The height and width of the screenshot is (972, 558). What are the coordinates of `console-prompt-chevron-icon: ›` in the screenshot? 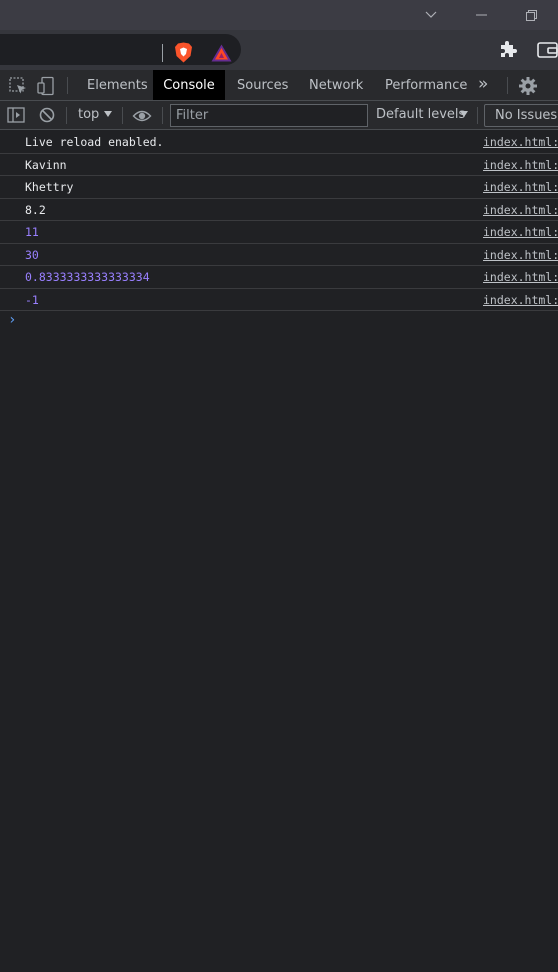 It's located at (12, 320).